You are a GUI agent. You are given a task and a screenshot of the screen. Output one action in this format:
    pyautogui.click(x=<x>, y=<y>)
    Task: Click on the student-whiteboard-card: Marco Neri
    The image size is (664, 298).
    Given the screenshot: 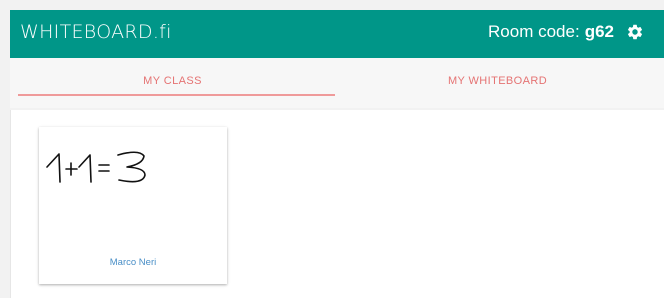 What is the action you would take?
    pyautogui.click(x=133, y=205)
    